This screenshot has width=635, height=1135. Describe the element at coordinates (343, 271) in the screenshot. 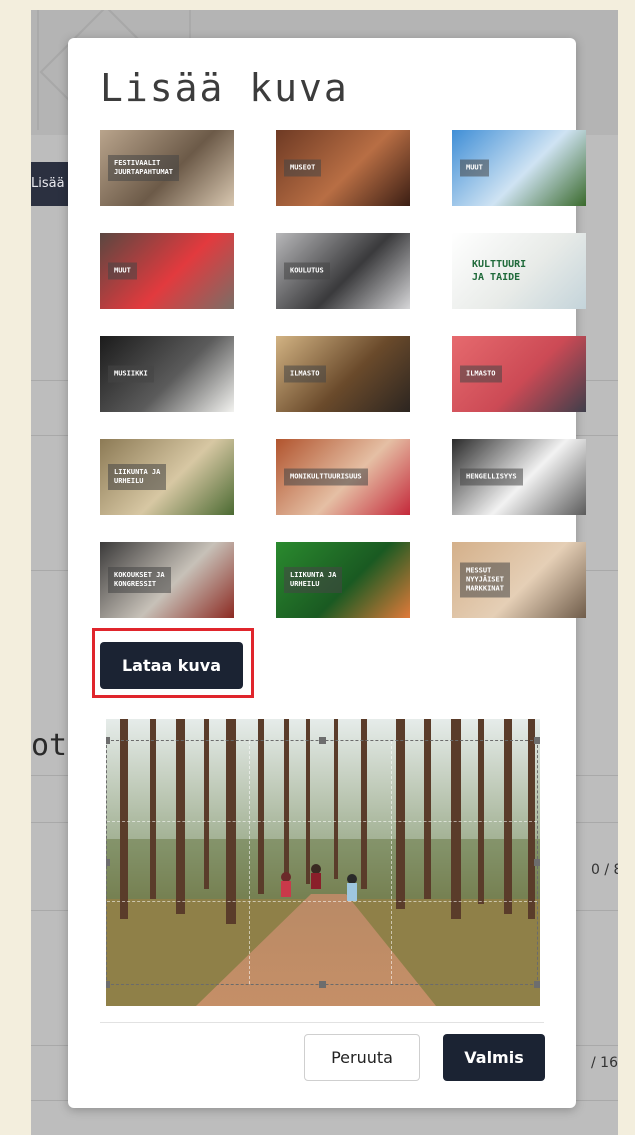

I see `gallery-tile: KOULUTUS` at that location.